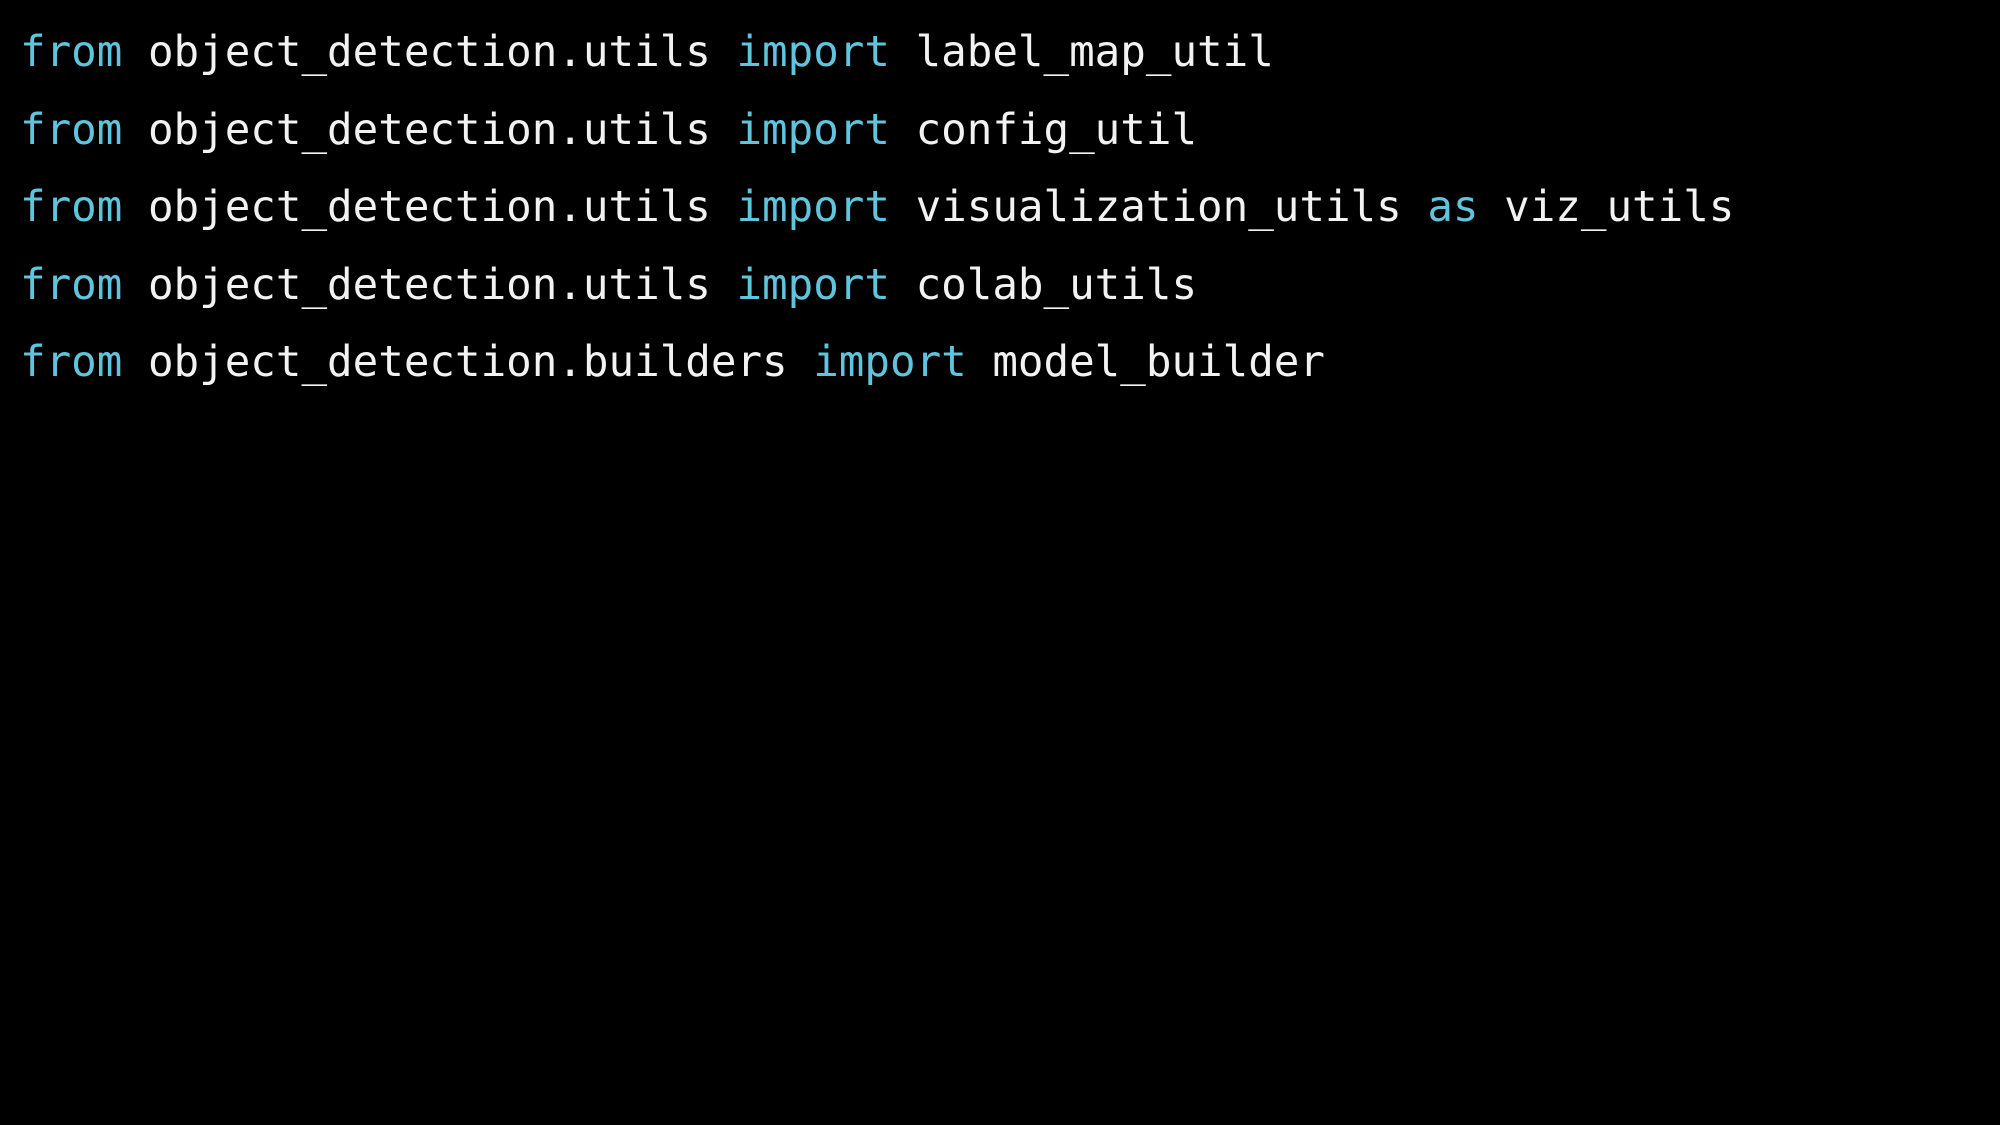 The image size is (2000, 1125). Describe the element at coordinates (1158, 207) in the screenshot. I see `imported-name: visualization_utils` at that location.